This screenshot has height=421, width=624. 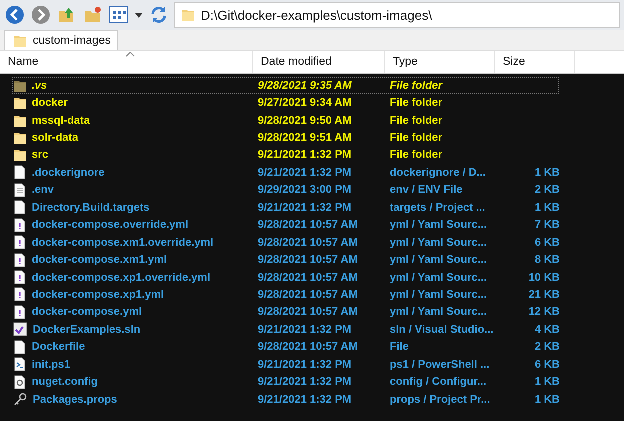 I want to click on file-name: docker-compose.yml, so click(x=86, y=312).